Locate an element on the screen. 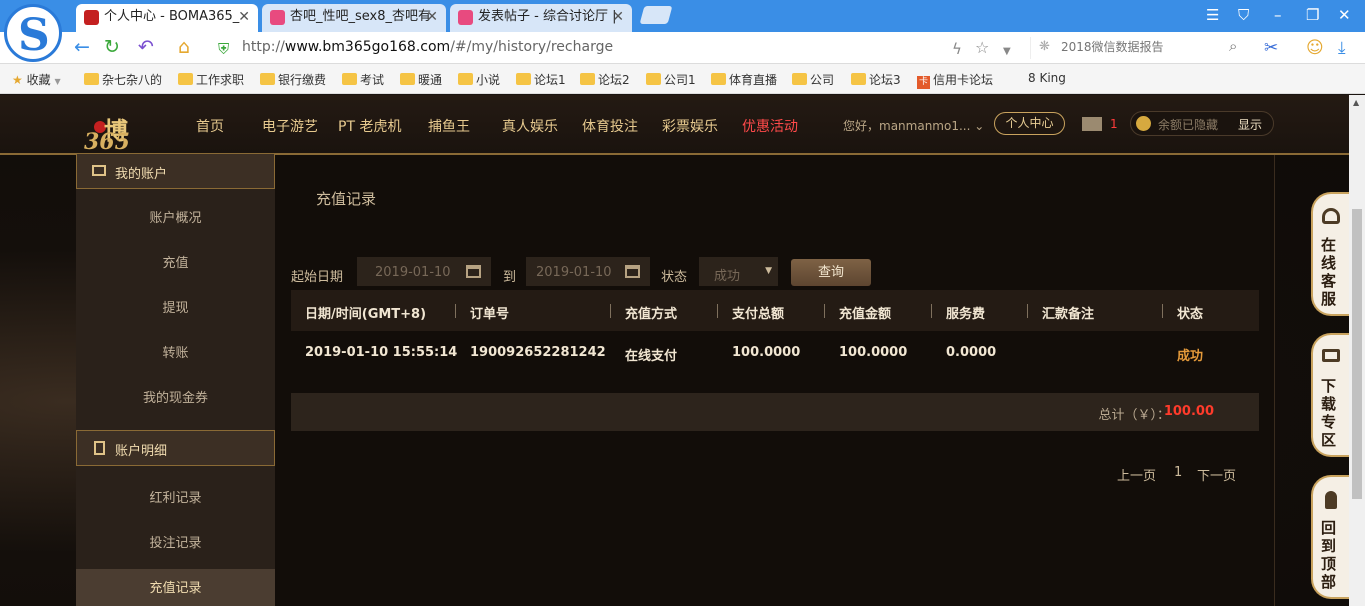 The height and width of the screenshot is (606, 1365). lightning-icon: ϟ is located at coordinates (957, 49).